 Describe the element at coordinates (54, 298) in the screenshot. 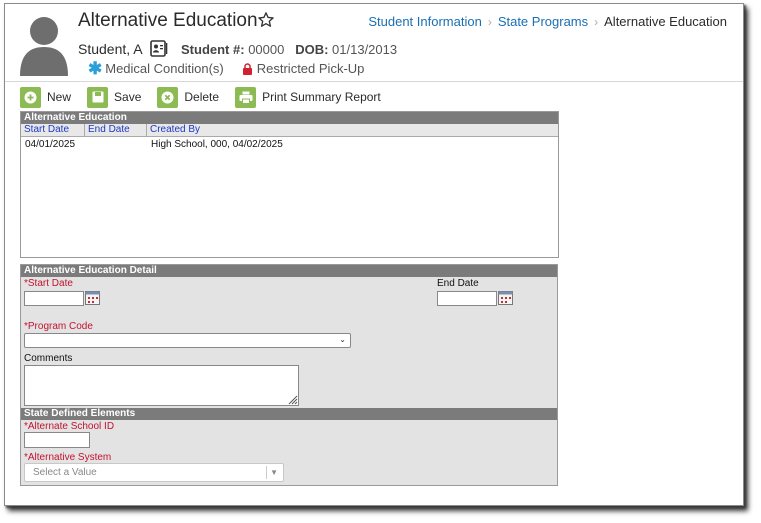

I see `start-date-input` at that location.